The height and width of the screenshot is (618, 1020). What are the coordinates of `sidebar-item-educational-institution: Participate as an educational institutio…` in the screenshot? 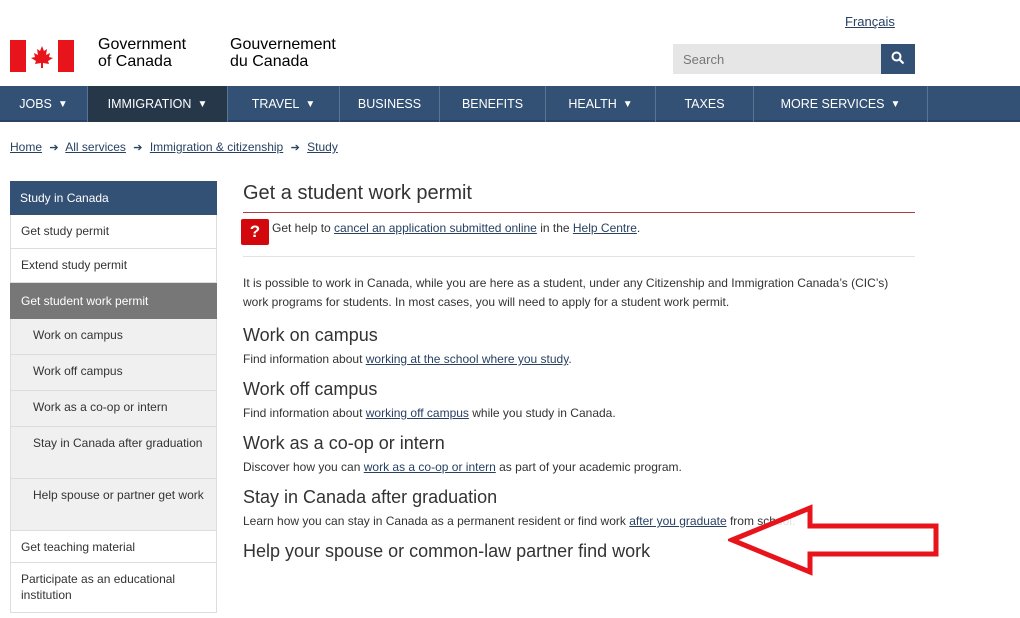 It's located at (113, 588).